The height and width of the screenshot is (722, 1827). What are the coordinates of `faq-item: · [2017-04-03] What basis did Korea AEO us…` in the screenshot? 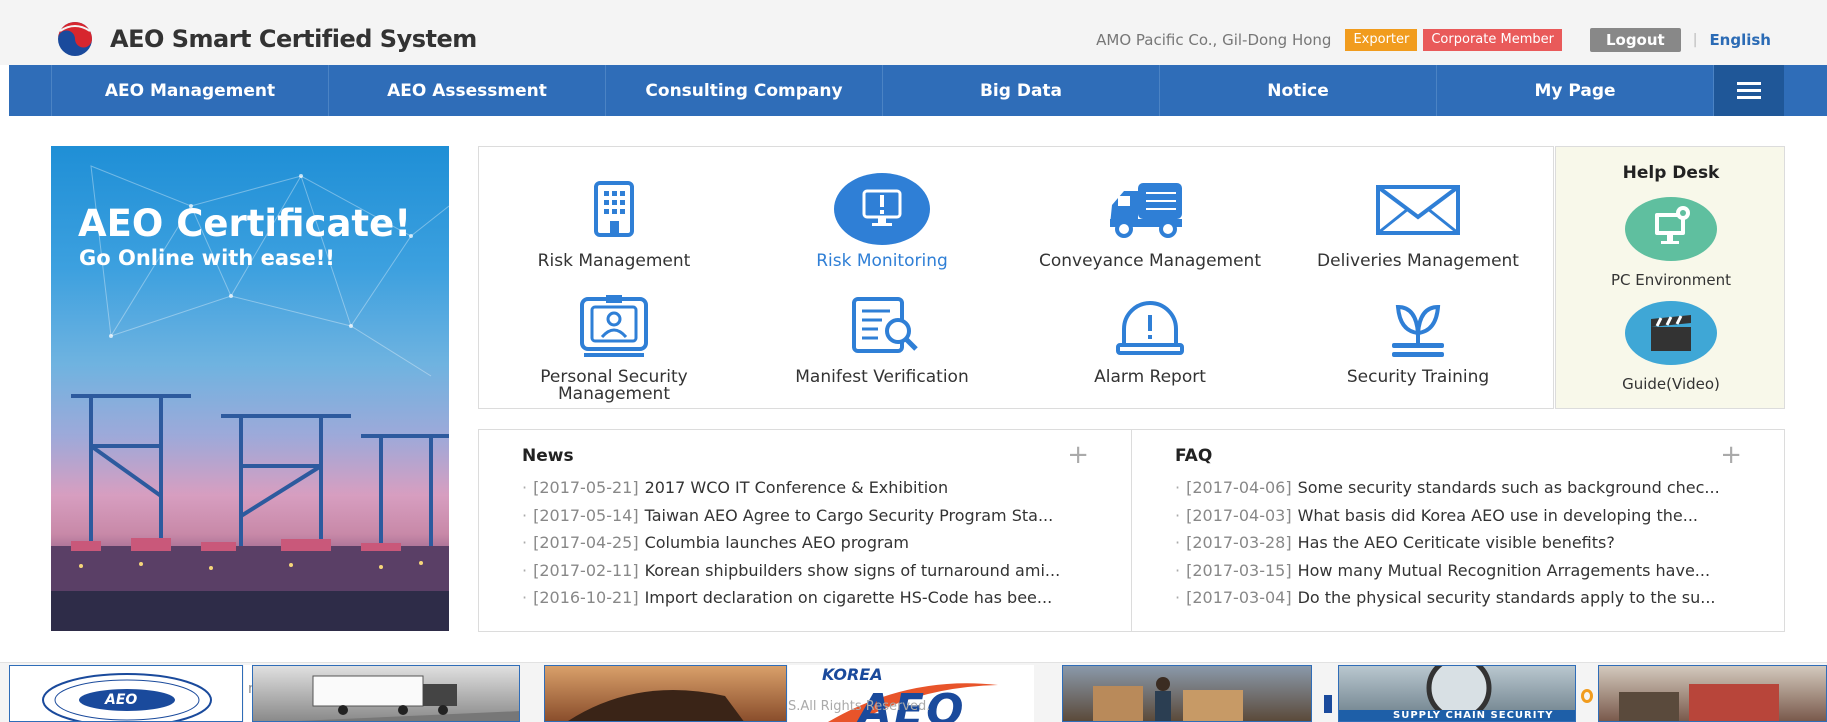 It's located at (1447, 520).